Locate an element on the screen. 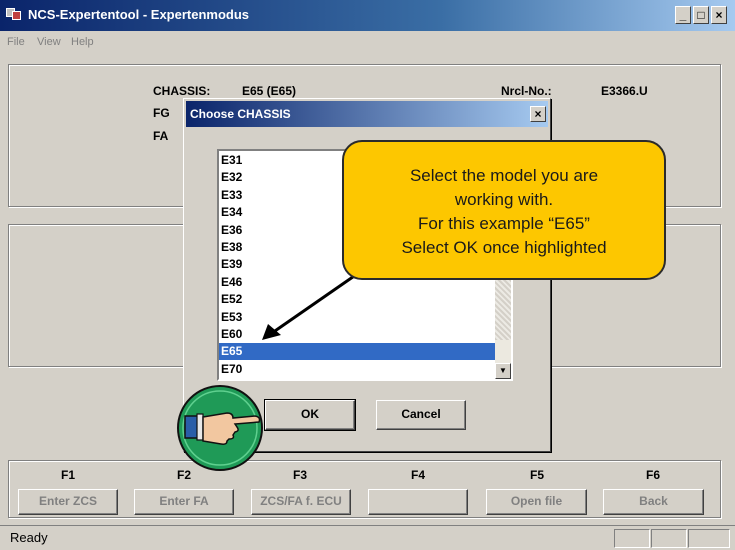 This screenshot has height=550, width=735. fkey-label-f4: F4 is located at coordinates (417, 475).